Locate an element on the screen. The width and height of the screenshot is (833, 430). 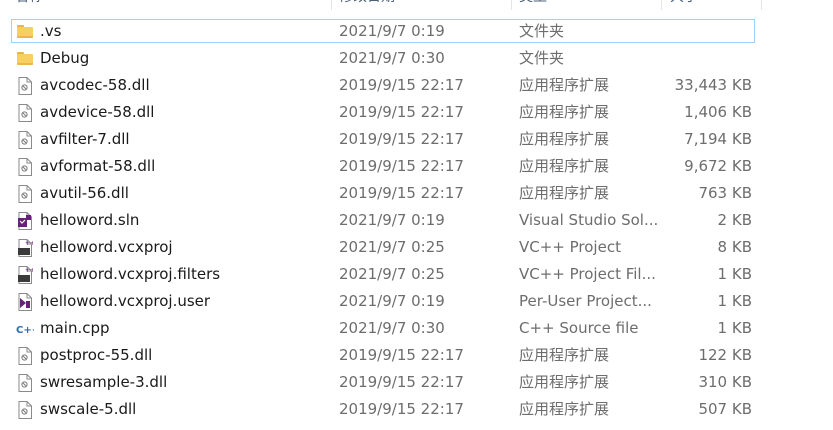
folder-row: .vs 2021/9/7 0:19 文件夹 is located at coordinates (416, 31).